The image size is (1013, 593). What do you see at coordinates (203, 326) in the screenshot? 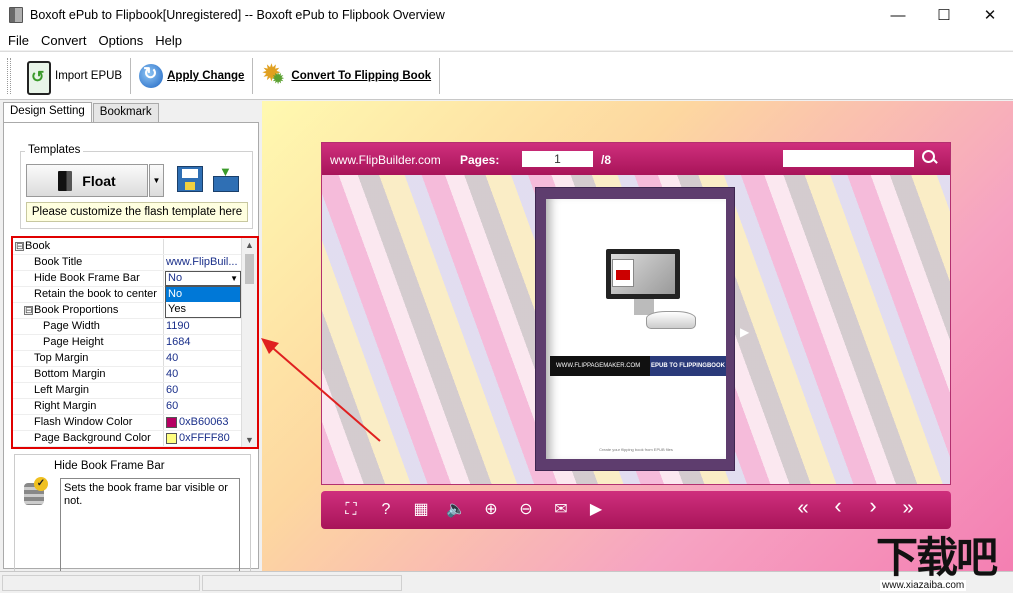
I see `property-value: 1190` at bounding box center [203, 326].